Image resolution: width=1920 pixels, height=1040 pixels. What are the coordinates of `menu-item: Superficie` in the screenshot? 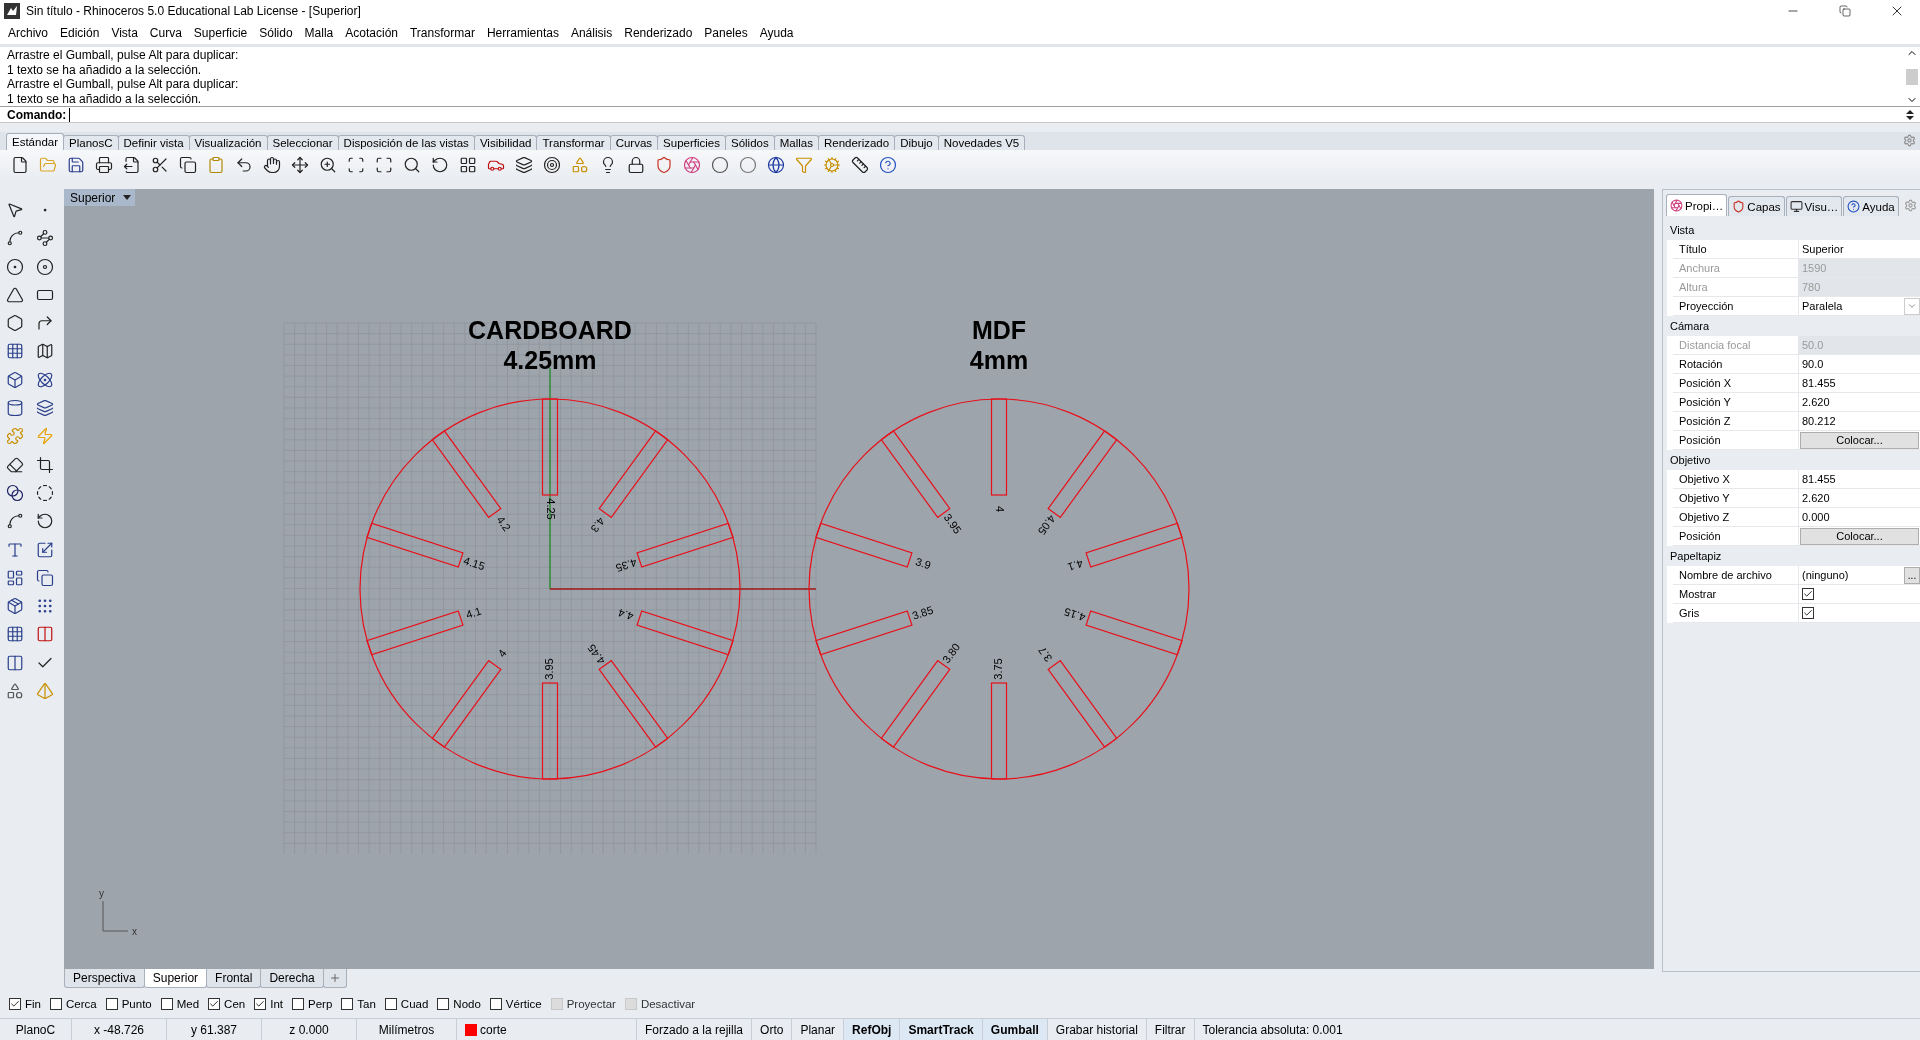 It's located at (220, 33).